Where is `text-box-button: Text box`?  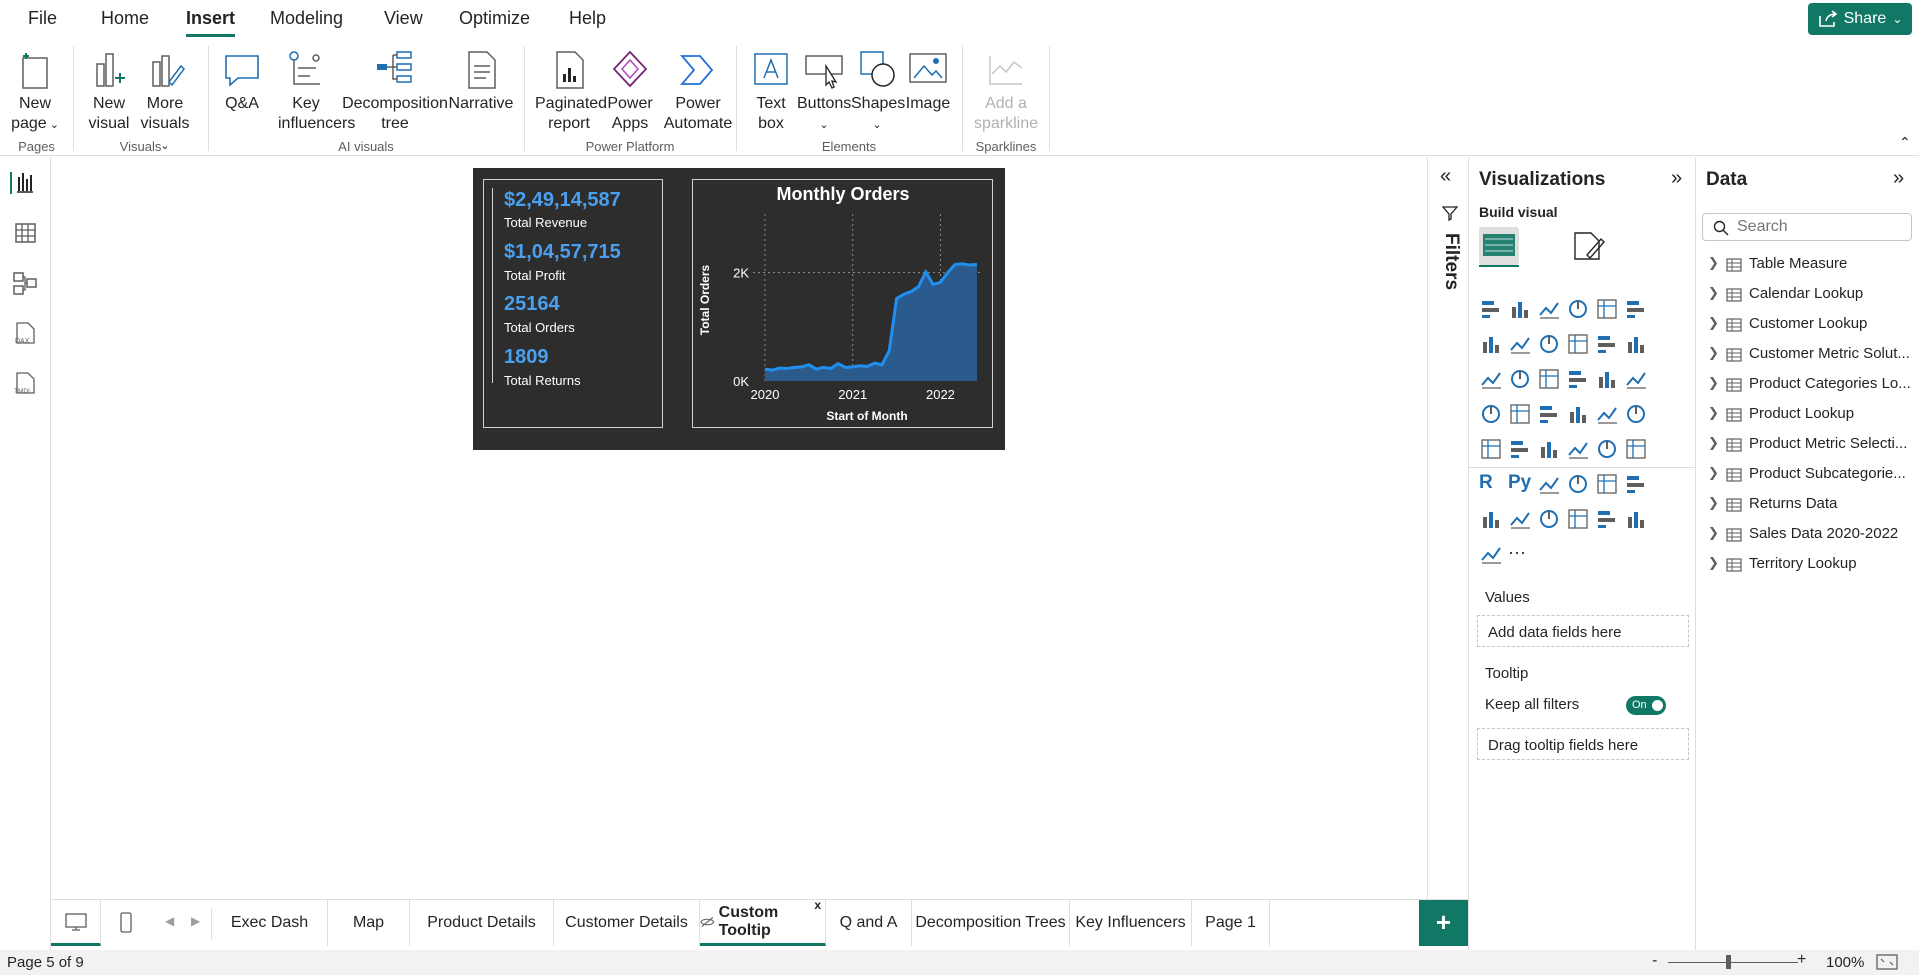 text-box-button: Text box is located at coordinates (771, 91).